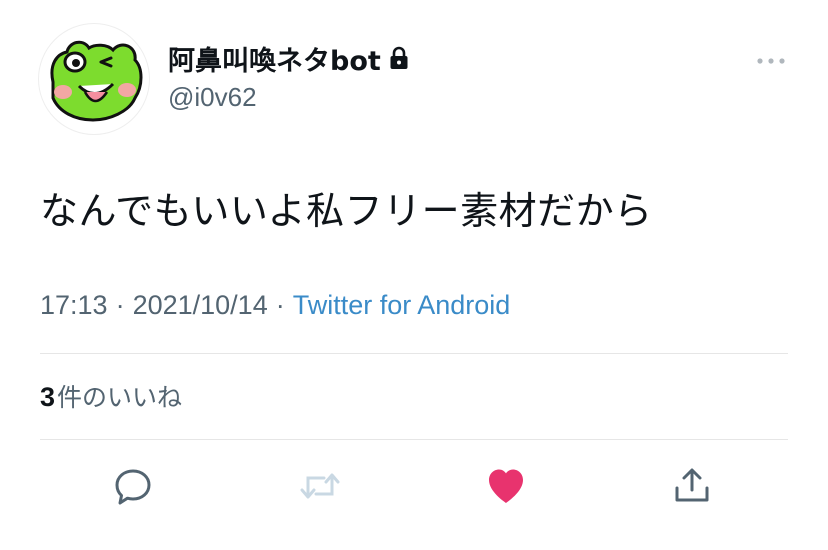 The width and height of the screenshot is (828, 550). I want to click on likes-count: 3, so click(48, 397).